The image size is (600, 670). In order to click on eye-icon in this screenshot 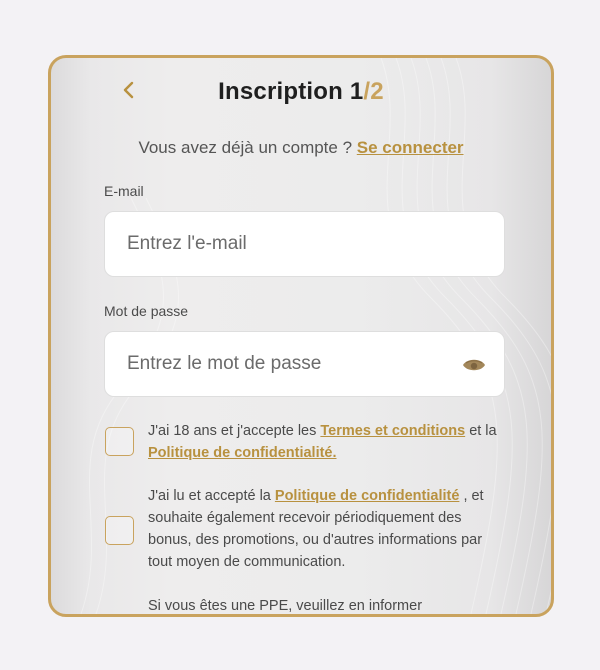, I will do `click(474, 365)`.